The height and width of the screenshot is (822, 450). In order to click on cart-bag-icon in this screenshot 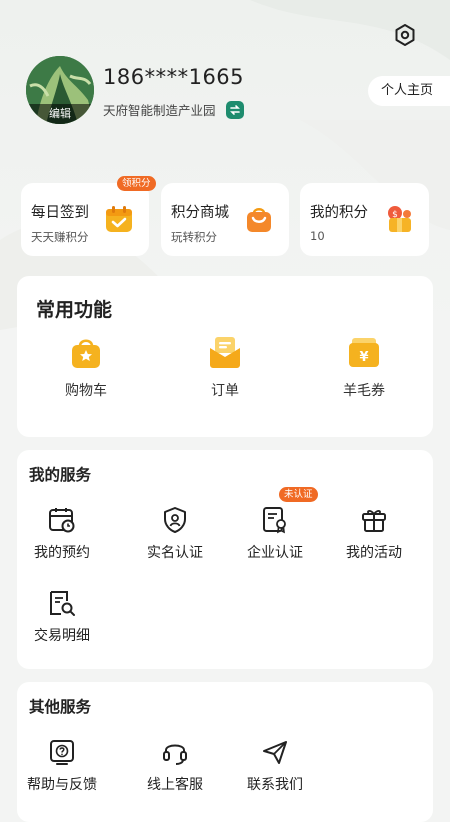, I will do `click(86, 353)`.